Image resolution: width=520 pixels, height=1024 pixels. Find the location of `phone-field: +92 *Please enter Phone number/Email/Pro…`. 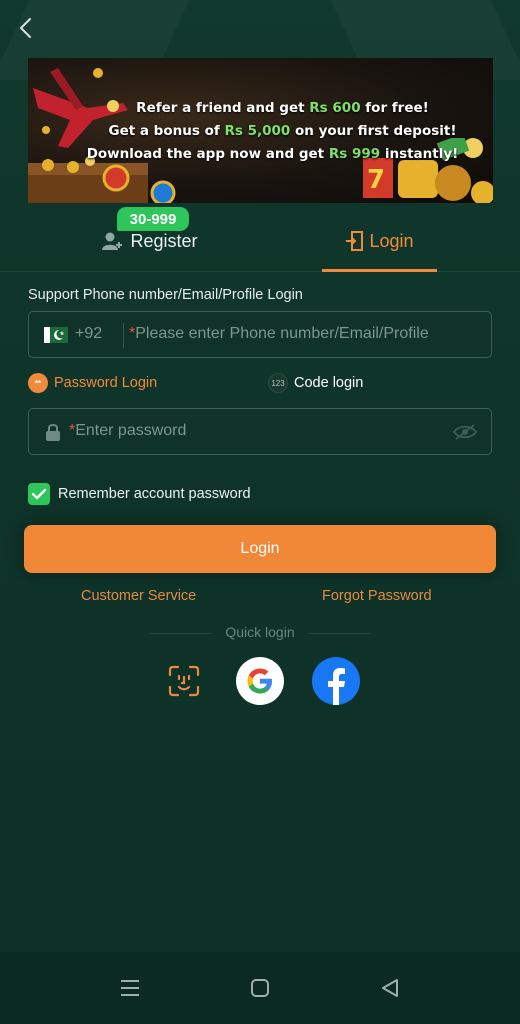

phone-field: +92 *Please enter Phone number/Email/Pro… is located at coordinates (260, 334).